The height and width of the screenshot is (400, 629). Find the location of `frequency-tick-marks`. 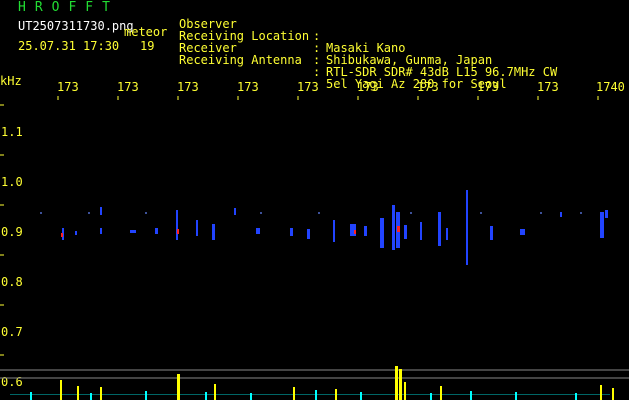

frequency-tick-marks is located at coordinates (328, 98).